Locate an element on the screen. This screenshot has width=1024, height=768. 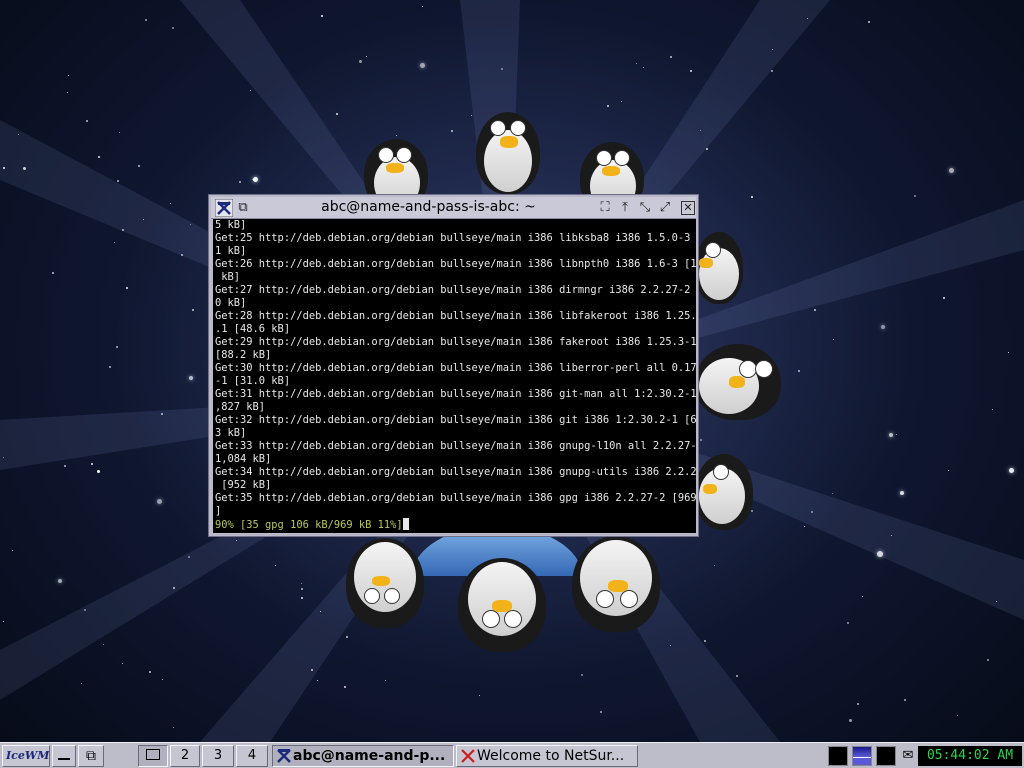
icewm-logo-icon: IceWM is located at coordinates (28, 755).